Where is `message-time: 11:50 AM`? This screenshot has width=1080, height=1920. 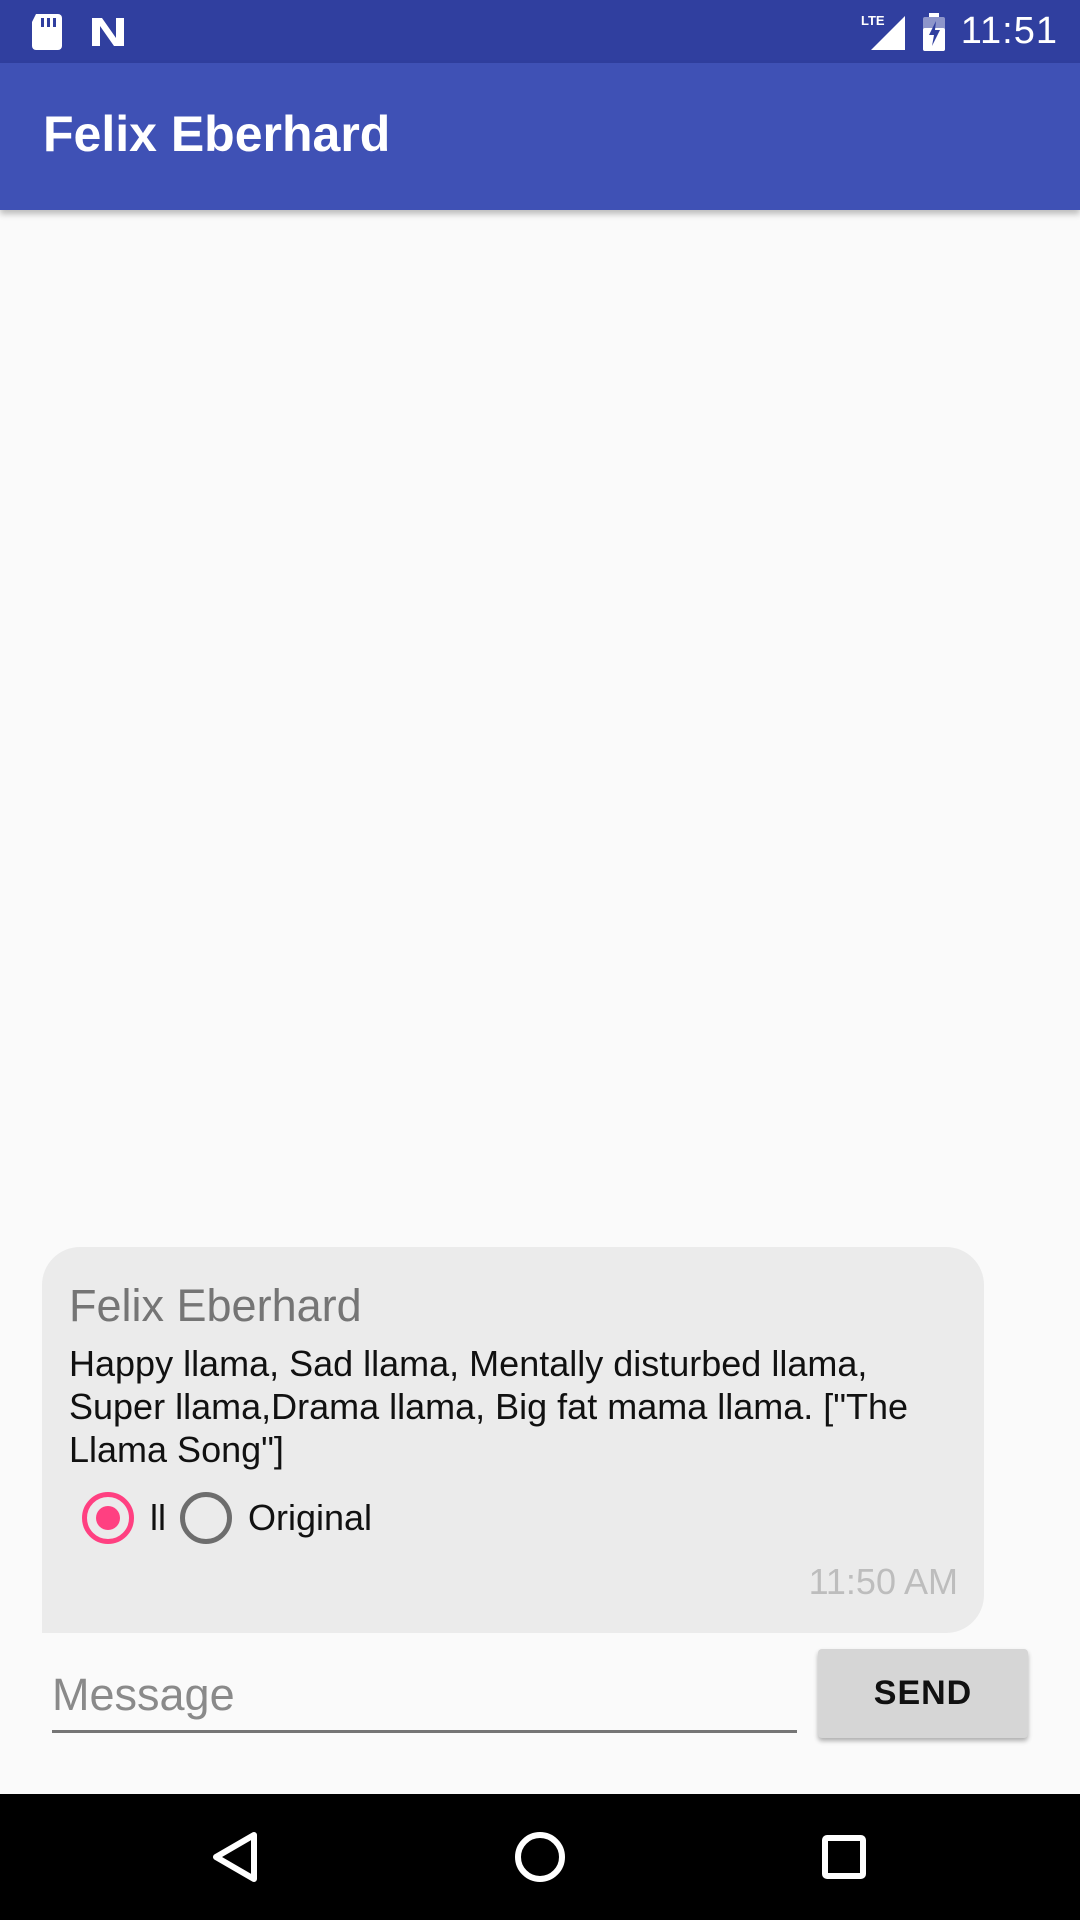 message-time: 11:50 AM is located at coordinates (883, 1581).